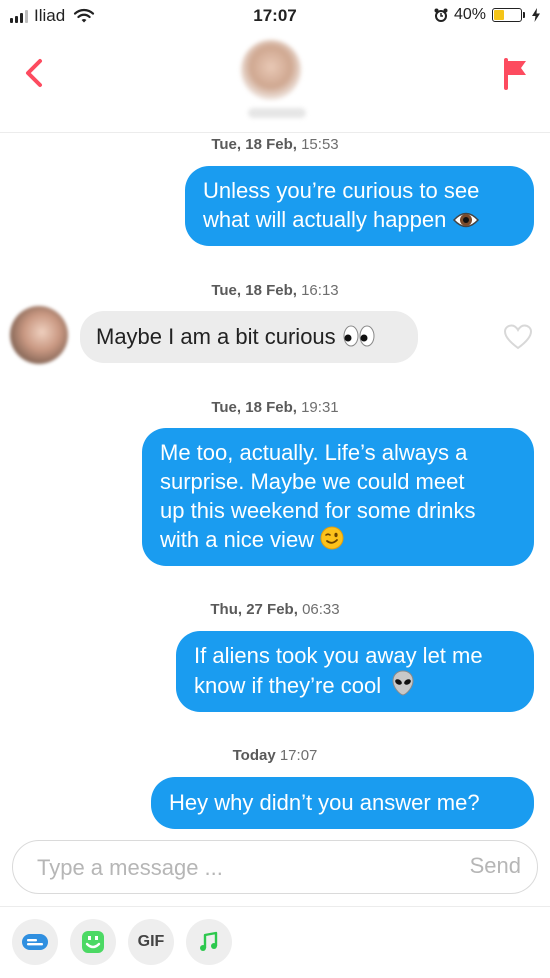 The height and width of the screenshot is (978, 550). What do you see at coordinates (332, 538) in the screenshot?
I see `wink-emoji-icon` at bounding box center [332, 538].